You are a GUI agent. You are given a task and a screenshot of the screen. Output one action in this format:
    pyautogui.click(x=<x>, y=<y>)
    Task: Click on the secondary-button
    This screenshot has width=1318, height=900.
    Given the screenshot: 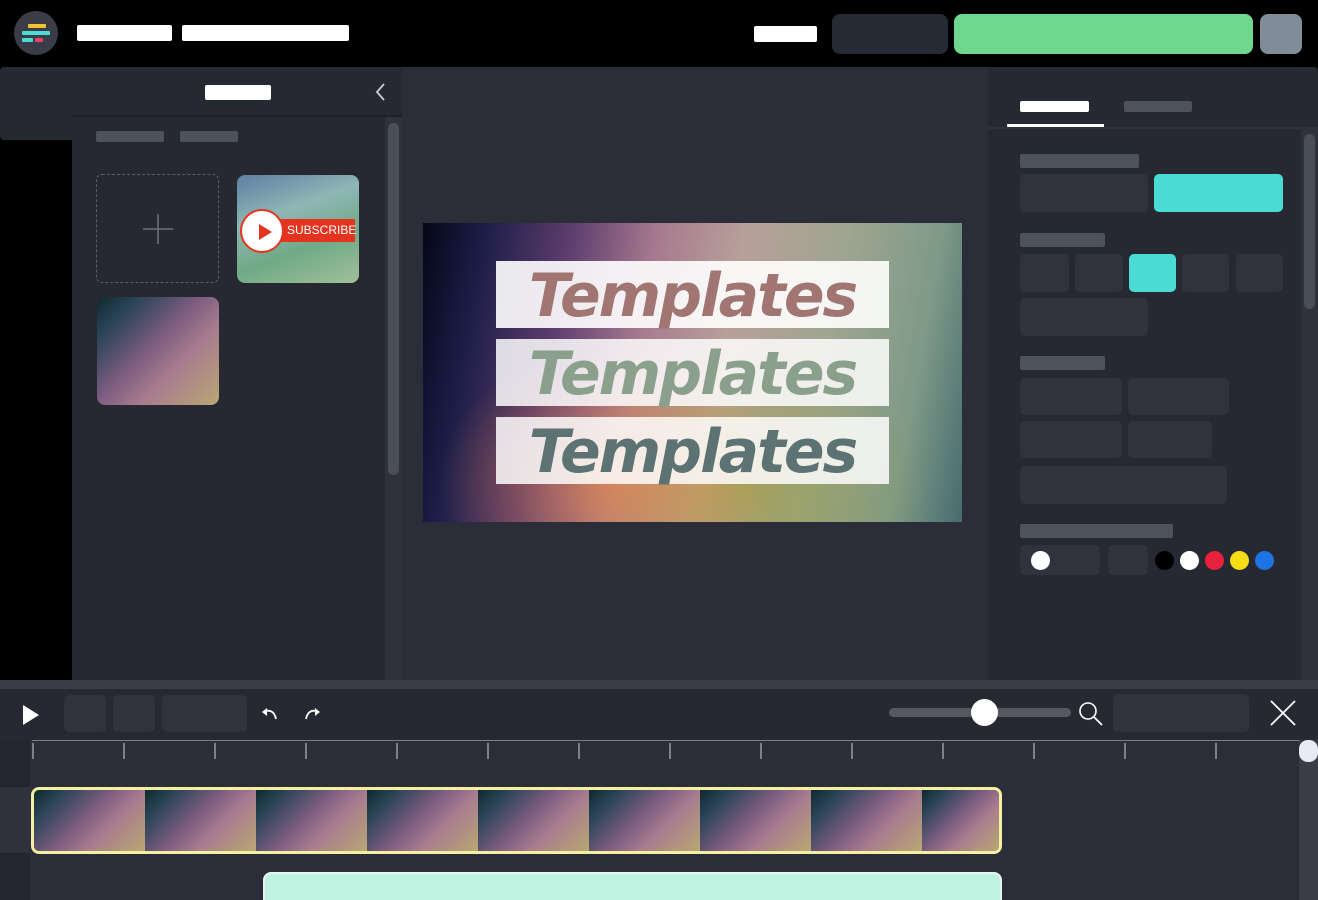 What is the action you would take?
    pyautogui.click(x=890, y=34)
    